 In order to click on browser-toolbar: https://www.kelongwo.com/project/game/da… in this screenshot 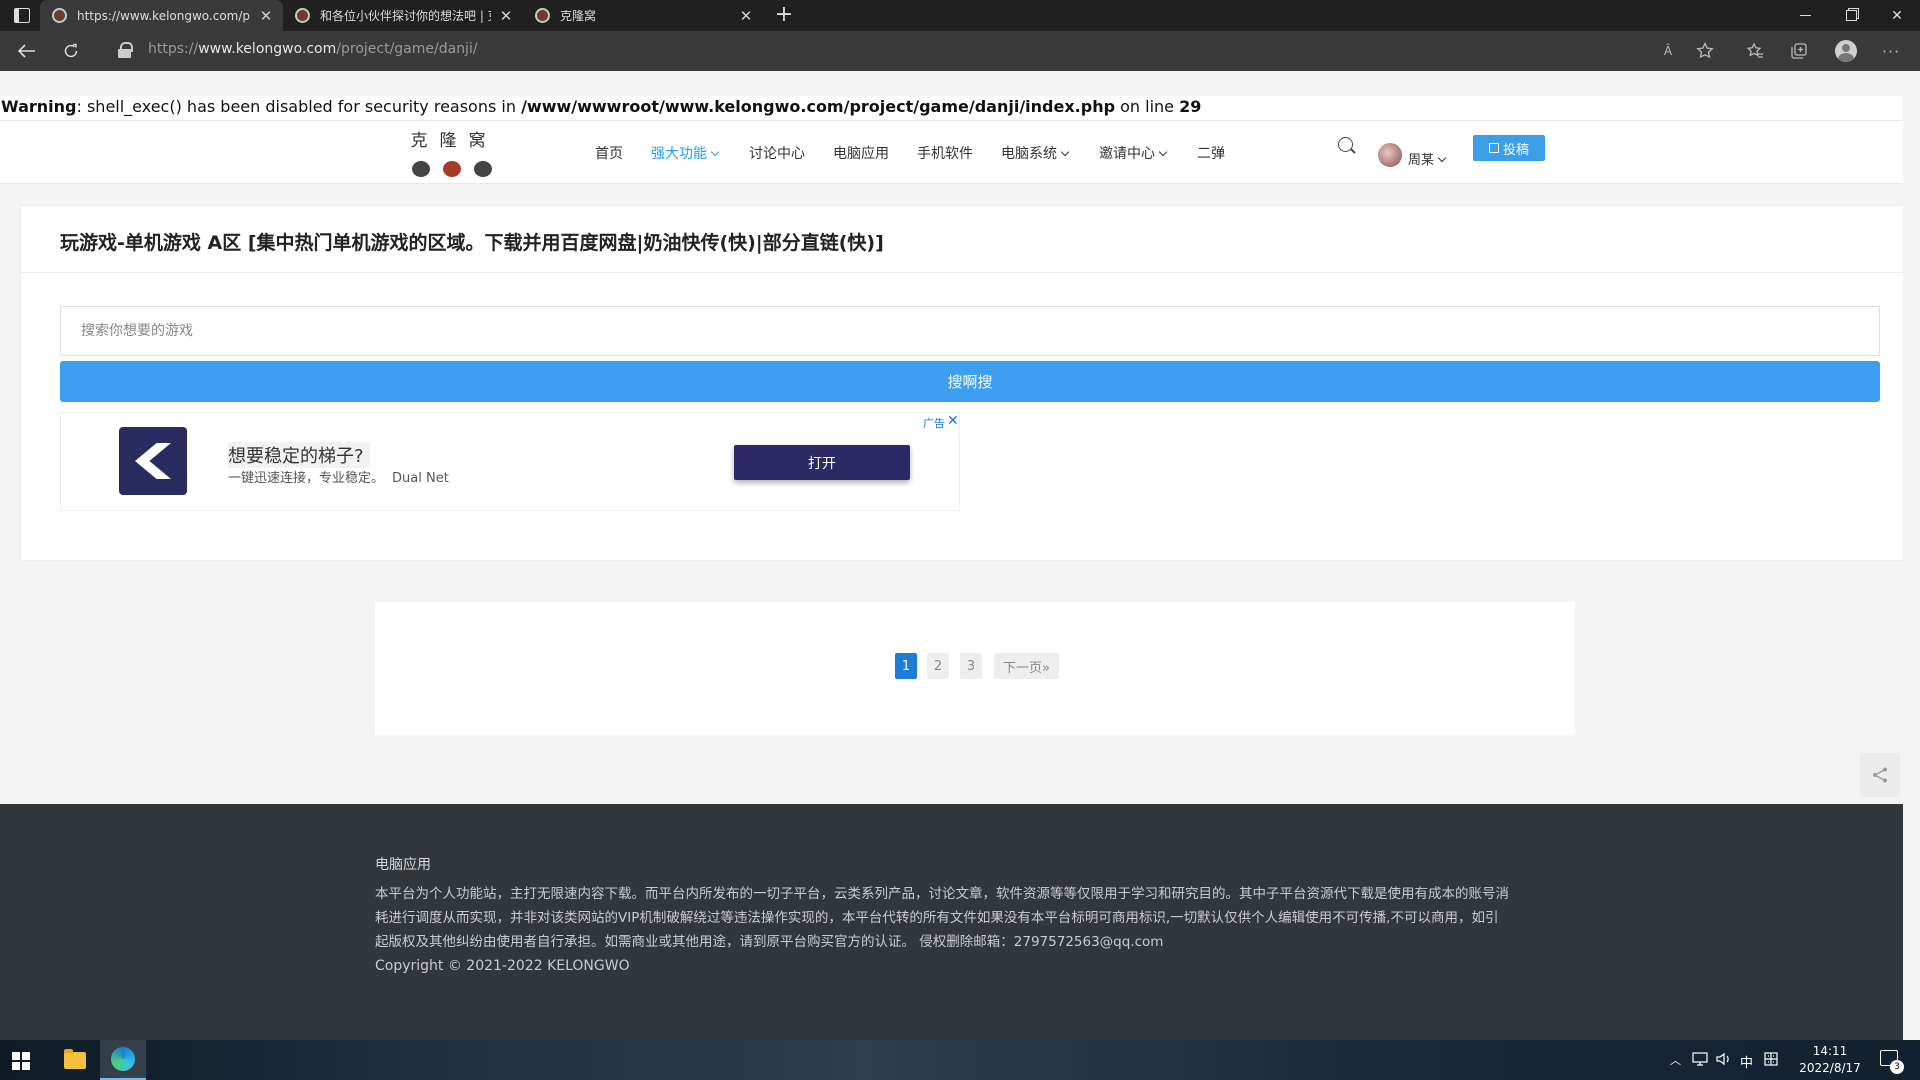, I will do `click(960, 51)`.